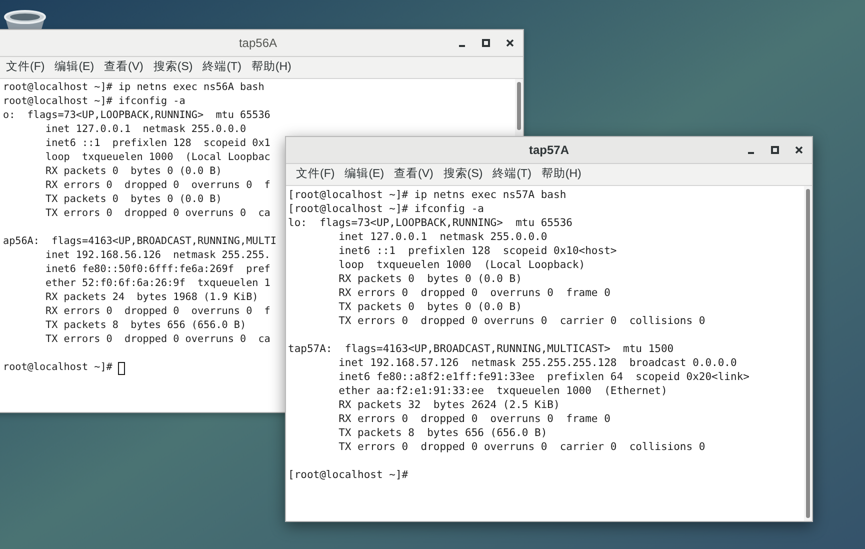  Describe the element at coordinates (157, 158) in the screenshot. I see `terminal-line: loop txqueuelen 1000 (Local Loopbac` at that location.